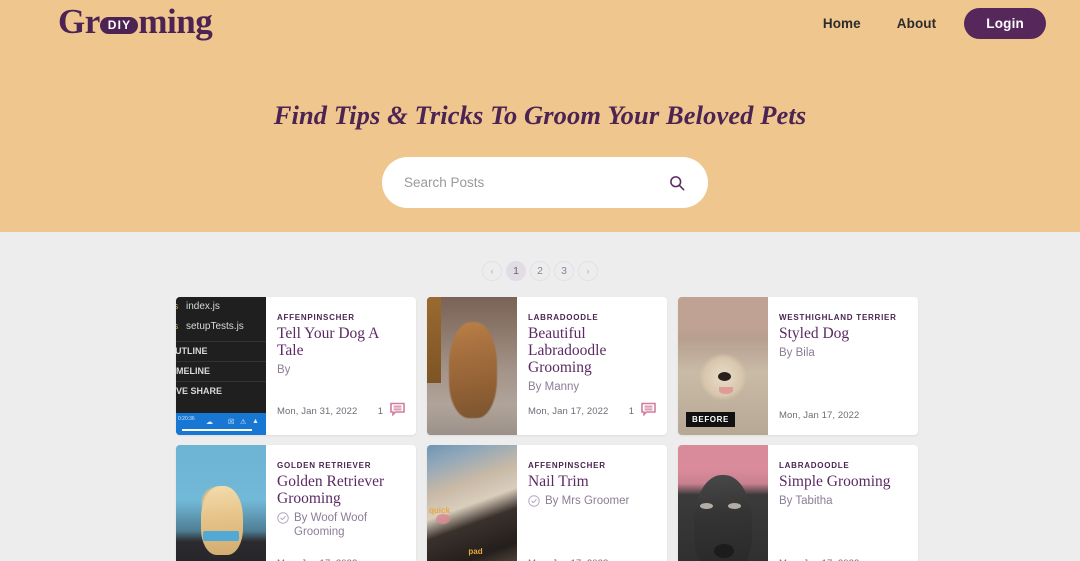  What do you see at coordinates (842, 317) in the screenshot?
I see `post-category: WESTHIGHLAND TERRIER` at bounding box center [842, 317].